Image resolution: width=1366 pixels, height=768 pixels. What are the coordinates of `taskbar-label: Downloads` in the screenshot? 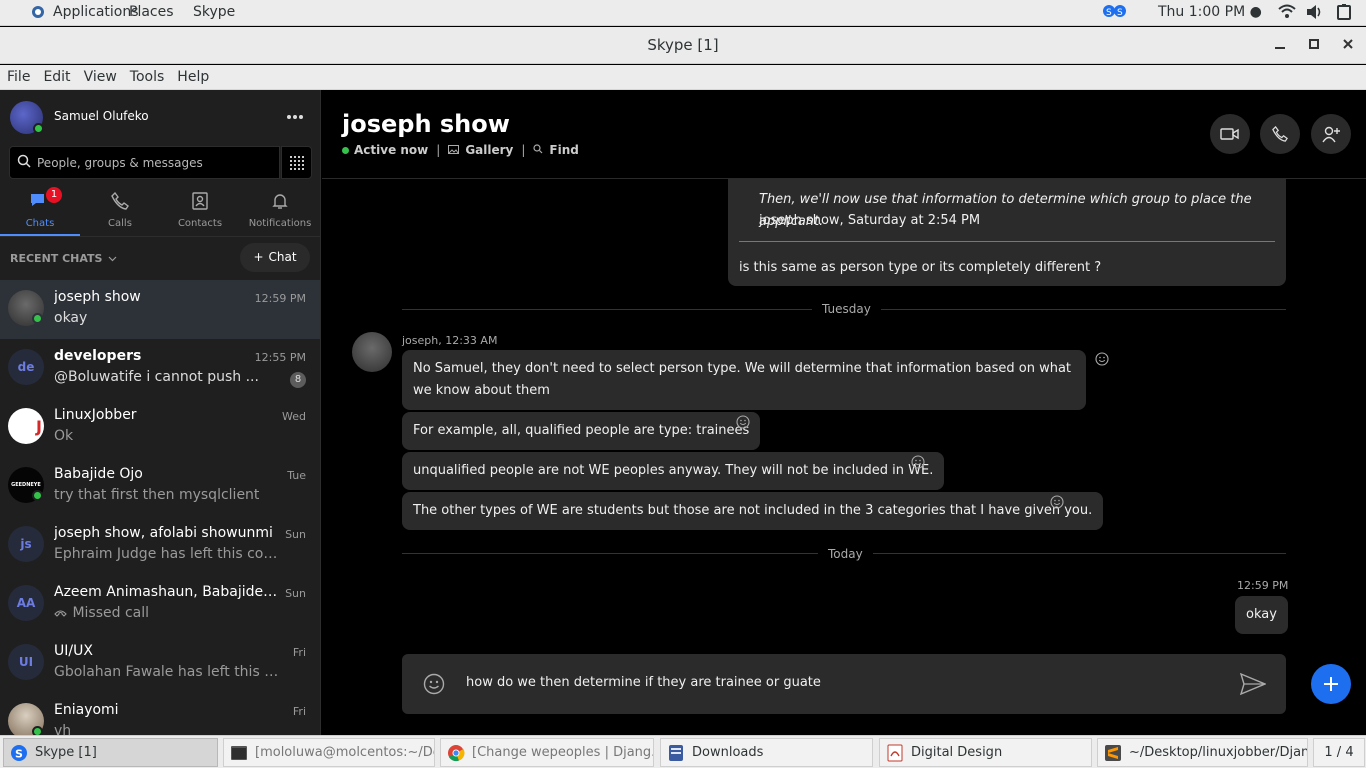 It's located at (728, 752).